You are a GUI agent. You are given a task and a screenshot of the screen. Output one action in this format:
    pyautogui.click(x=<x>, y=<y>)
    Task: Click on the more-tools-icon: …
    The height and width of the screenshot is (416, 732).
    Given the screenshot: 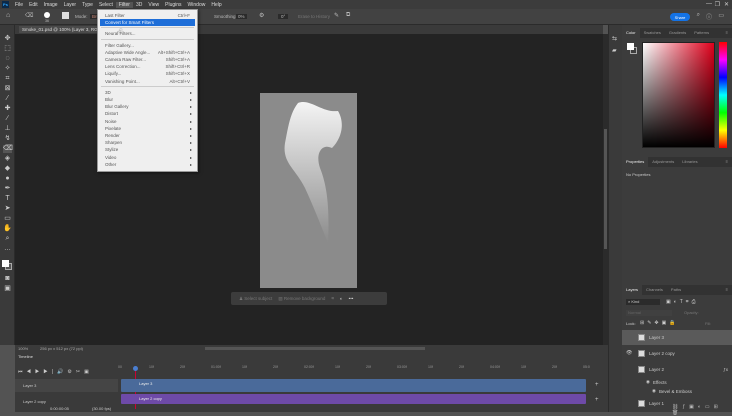 What is the action you would take?
    pyautogui.click(x=7, y=249)
    